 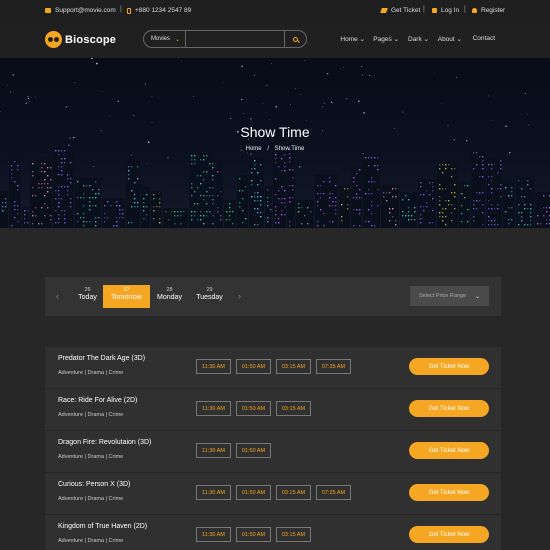 What do you see at coordinates (254, 149) in the screenshot?
I see `breadcrumb-home: Home` at bounding box center [254, 149].